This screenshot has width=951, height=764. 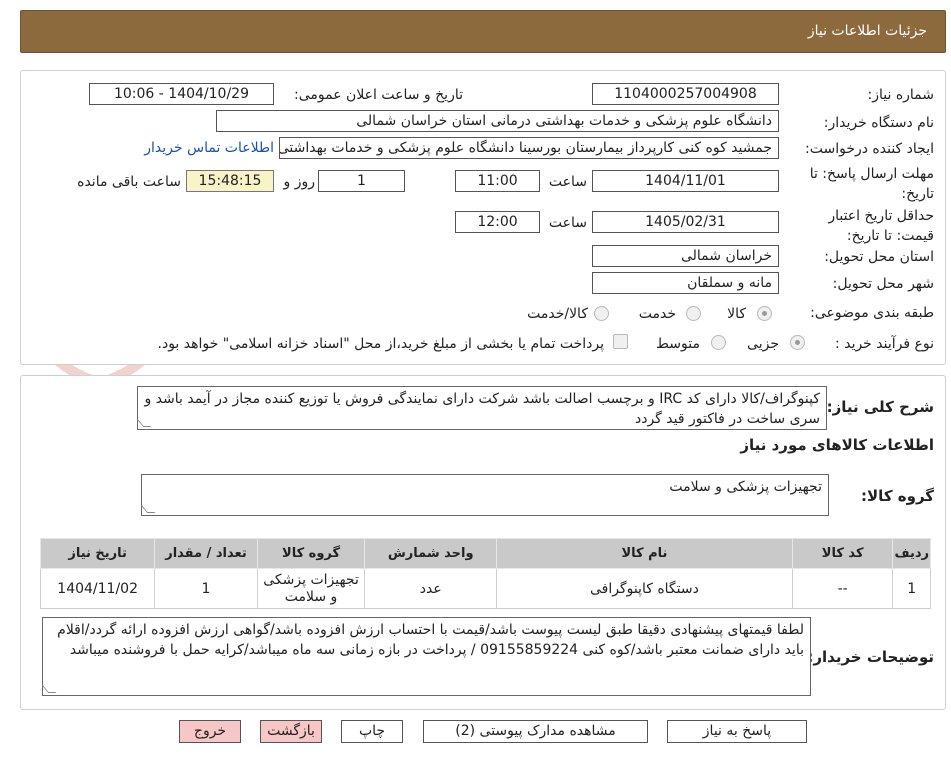 What do you see at coordinates (181, 94) in the screenshot?
I see `announce-date-field: 1404/10/29 - 10:06` at bounding box center [181, 94].